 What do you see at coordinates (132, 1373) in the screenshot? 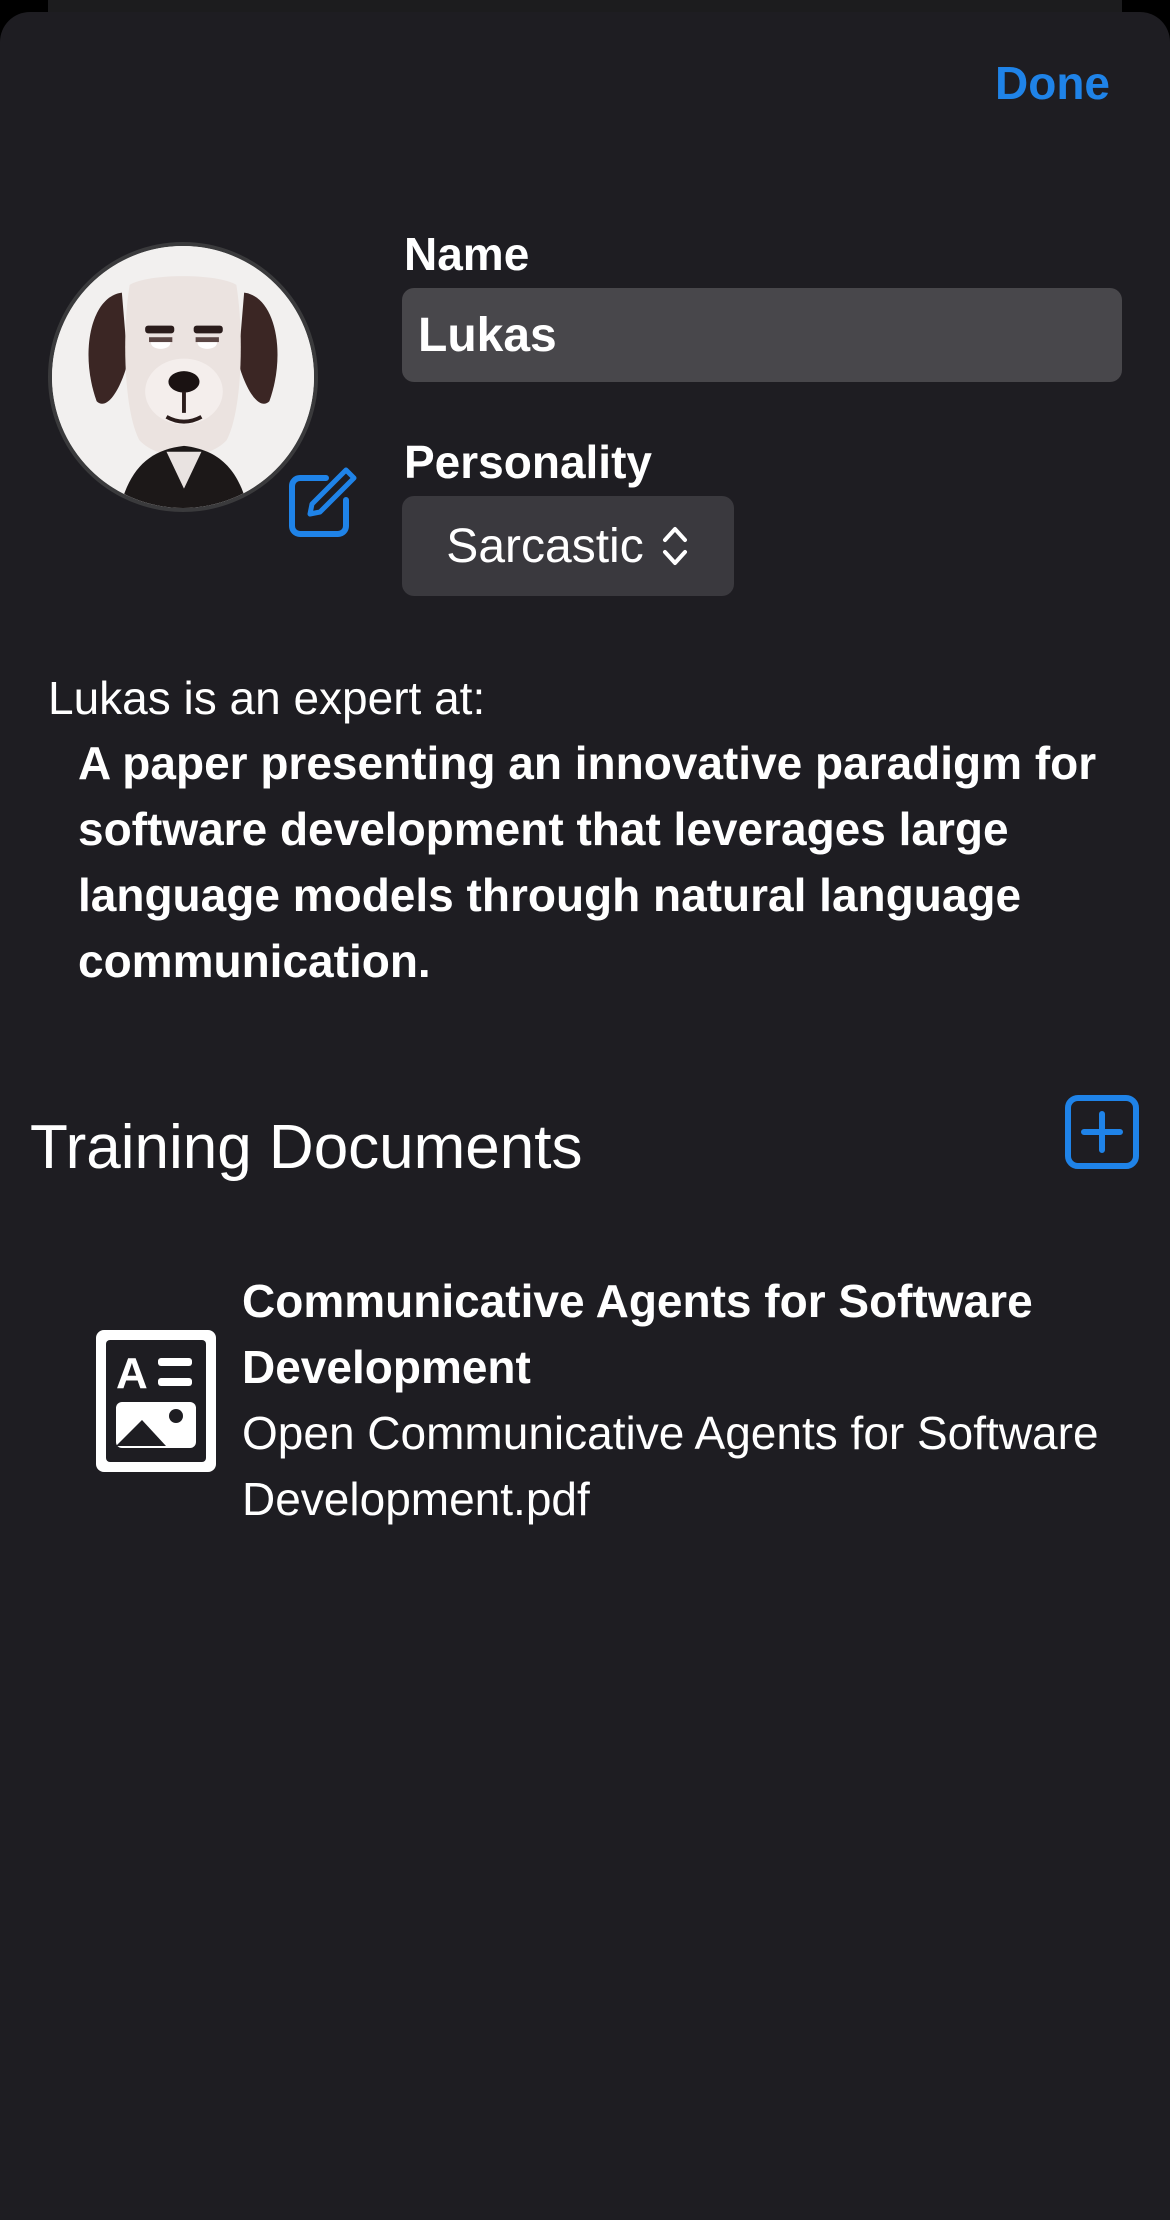
I see `svg-text: A` at bounding box center [132, 1373].